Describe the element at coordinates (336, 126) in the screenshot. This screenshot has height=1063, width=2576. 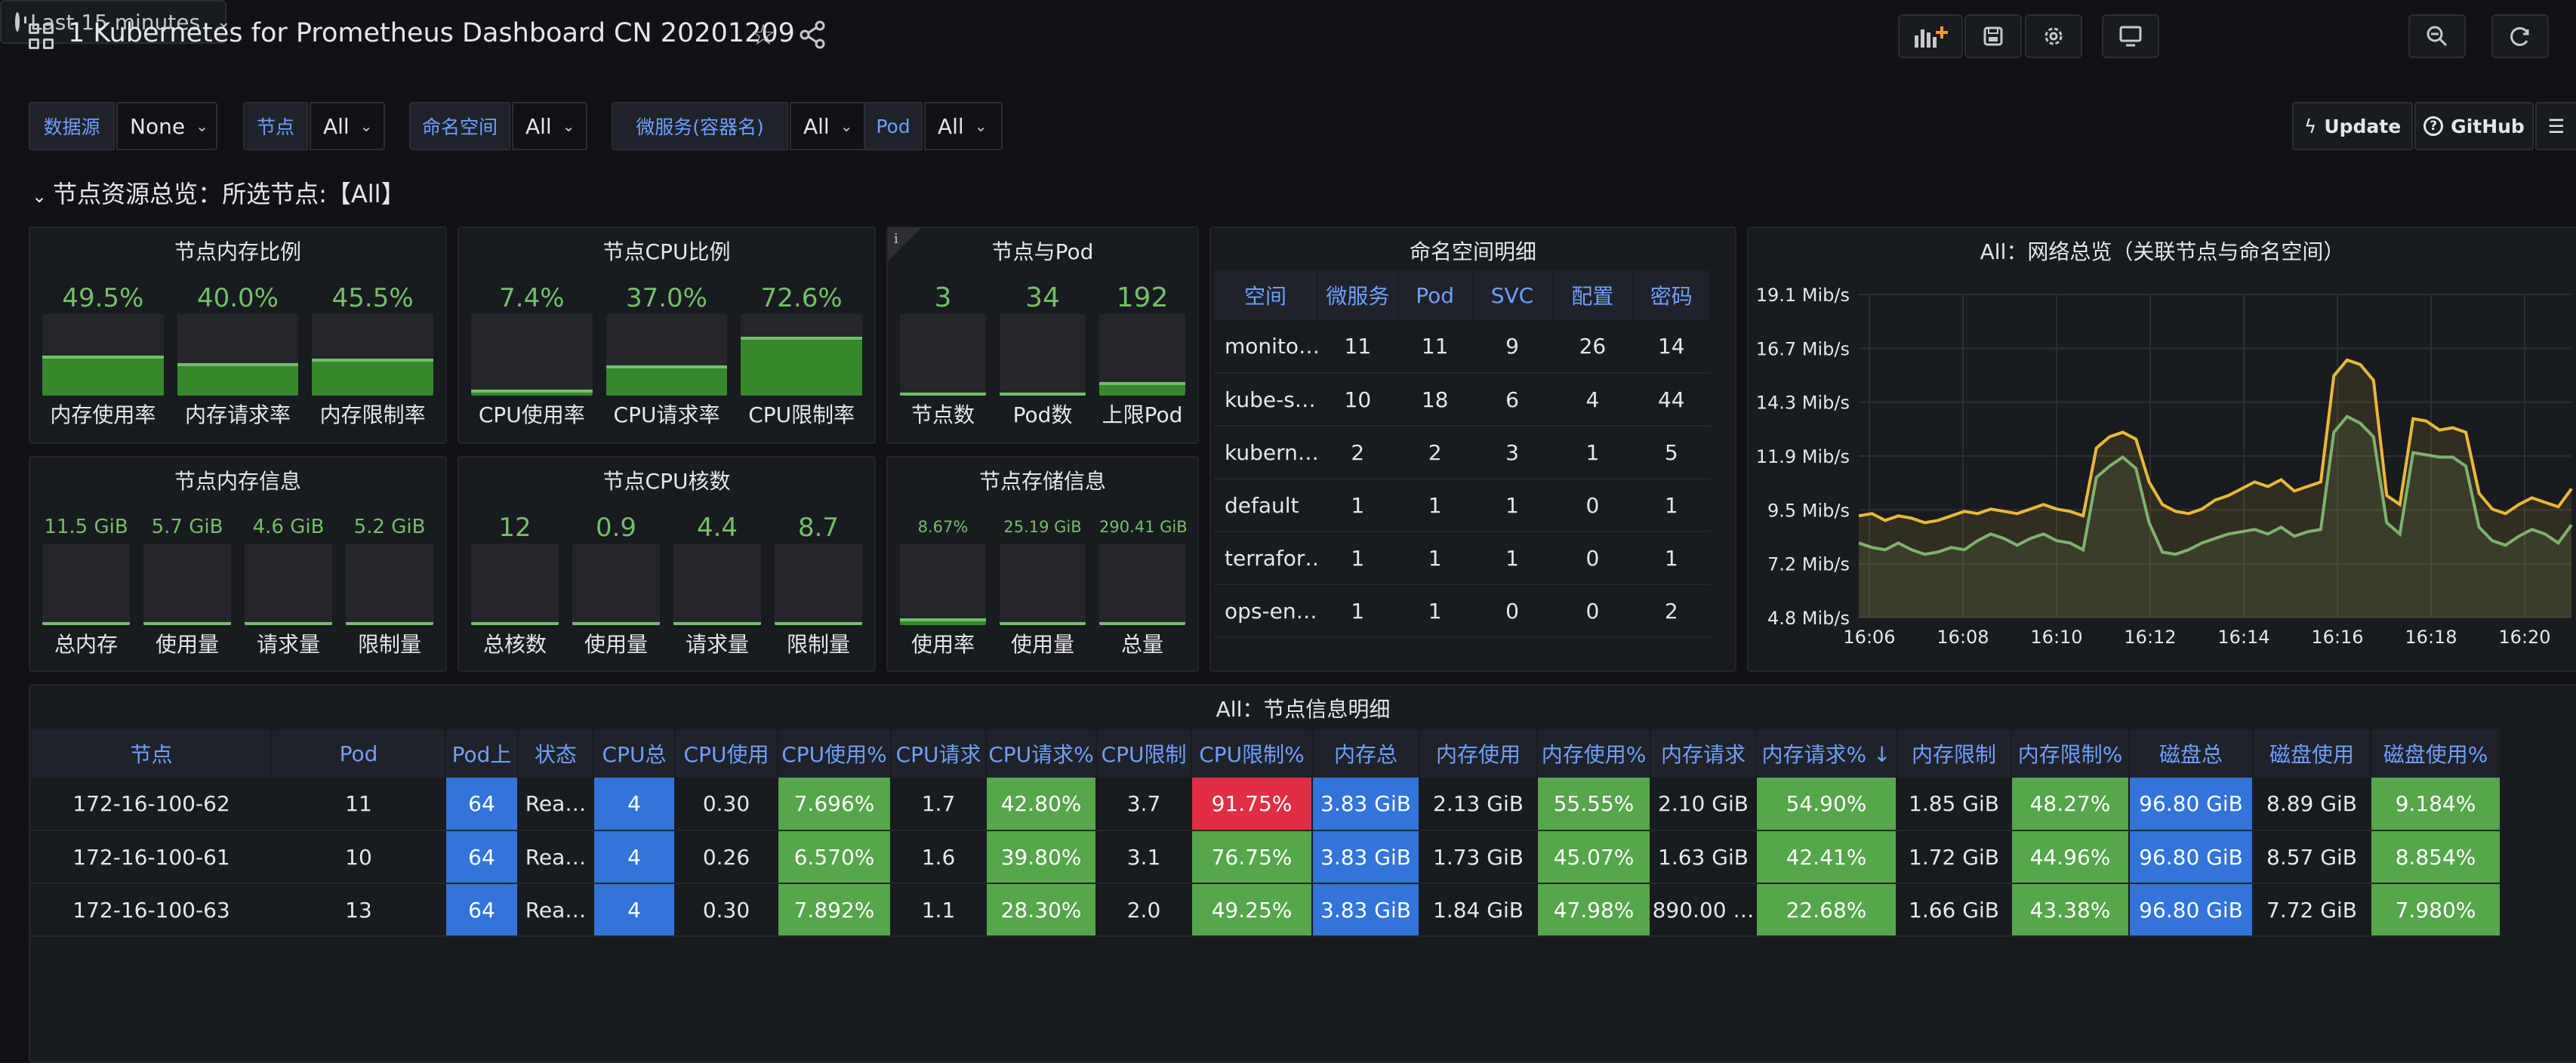
I see `variable-value-node: All` at that location.